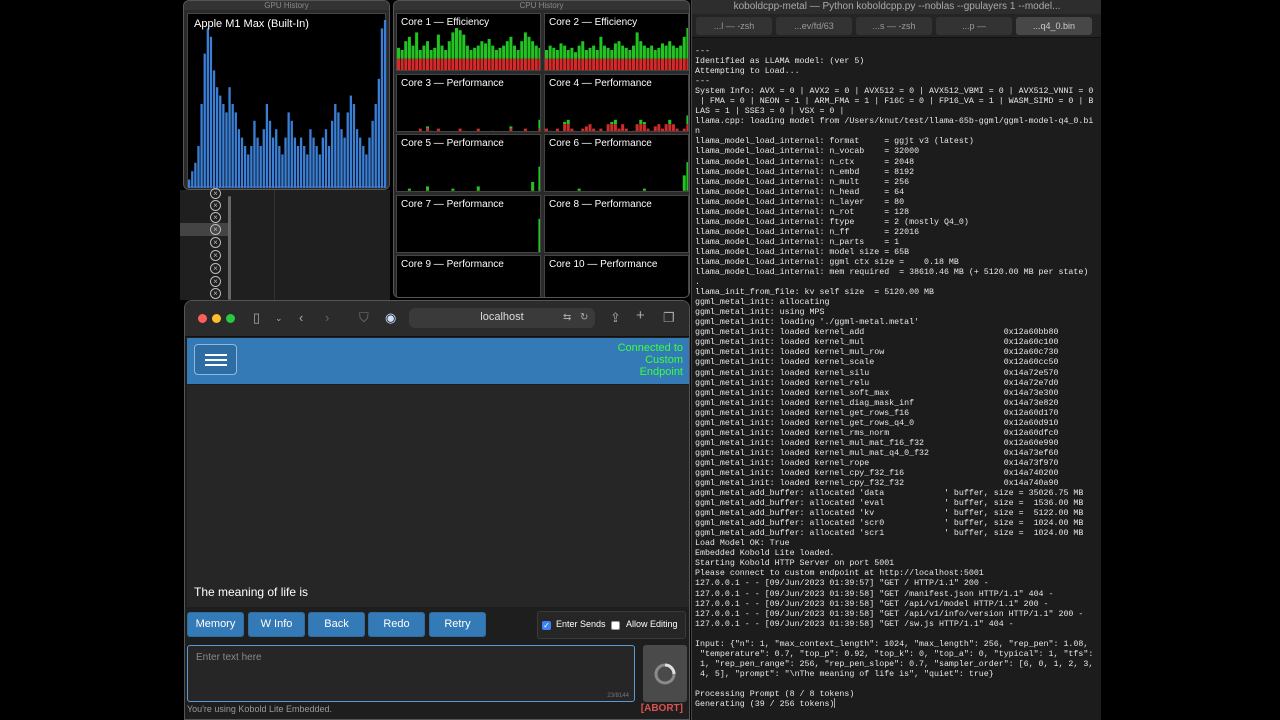 The image size is (1280, 720). I want to click on world-info-button: W Info, so click(276, 624).